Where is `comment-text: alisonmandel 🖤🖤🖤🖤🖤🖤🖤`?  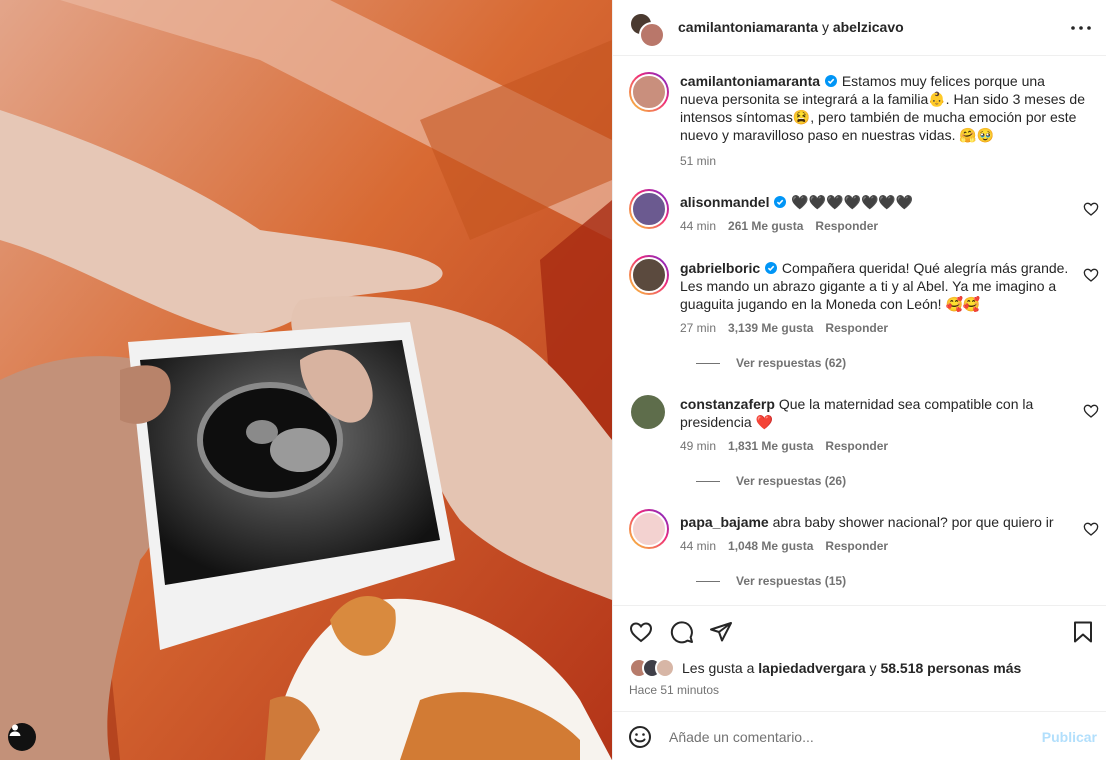
comment-text: alisonmandel 🖤🖤🖤🖤🖤🖤🖤 is located at coordinates (882, 202).